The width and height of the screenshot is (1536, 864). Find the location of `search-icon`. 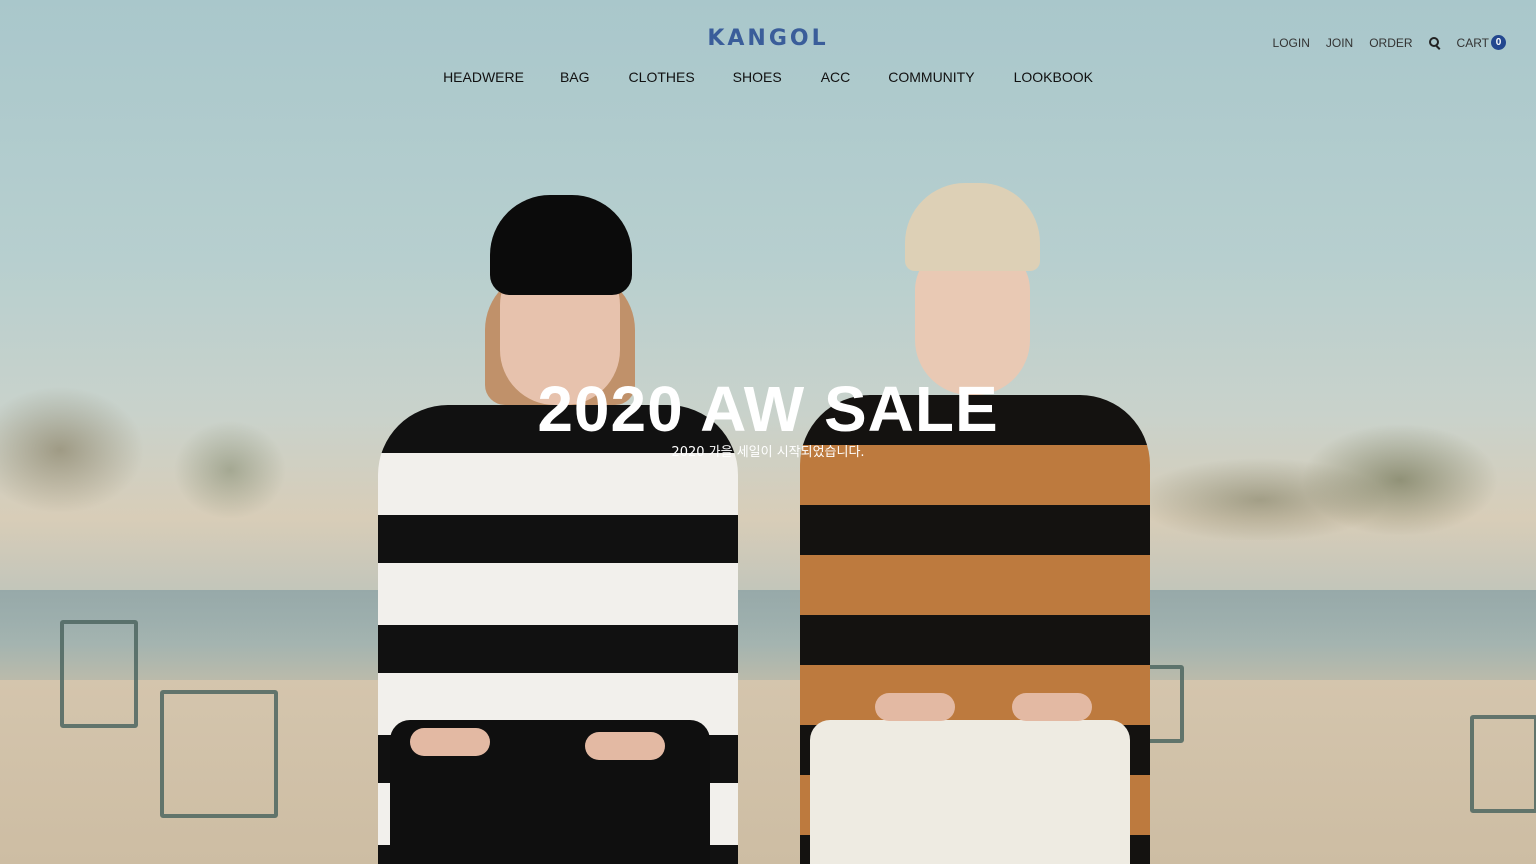

search-icon is located at coordinates (1434, 42).